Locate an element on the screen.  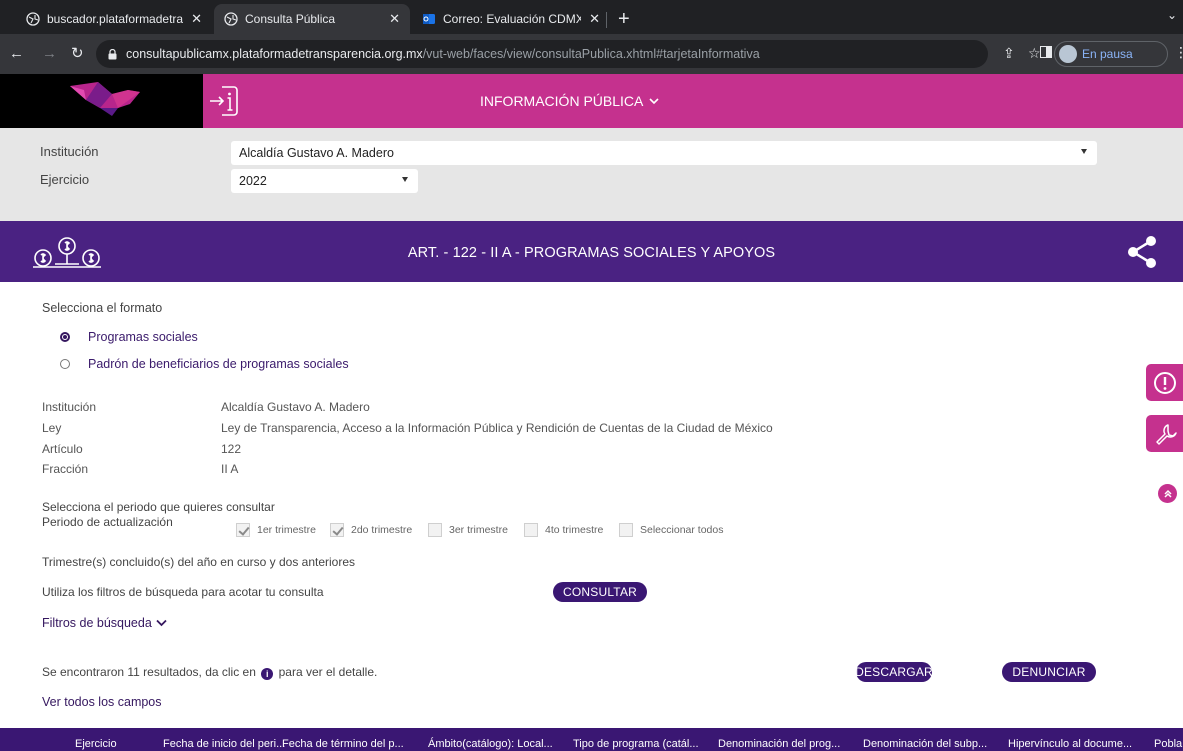
globe-icon is located at coordinates (231, 19).